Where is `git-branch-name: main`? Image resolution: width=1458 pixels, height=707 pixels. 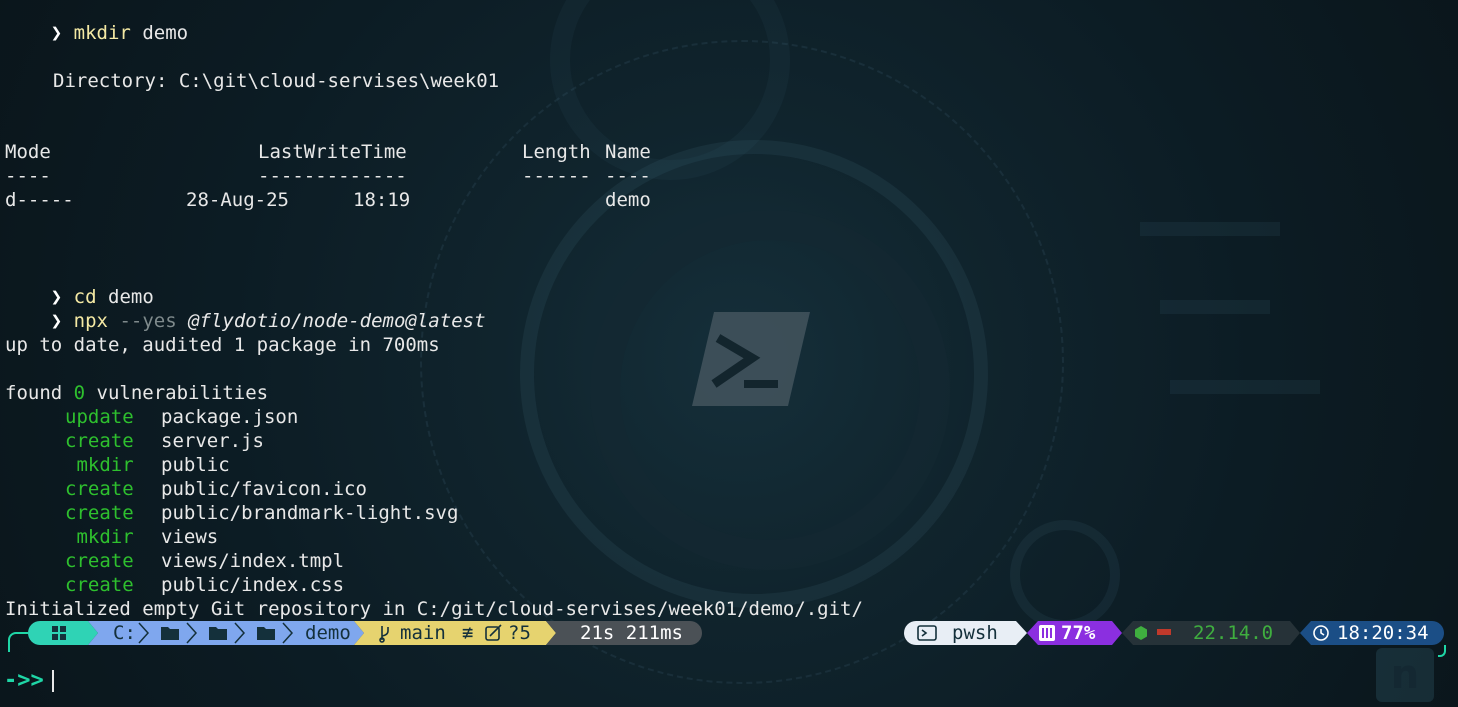 git-branch-name: main is located at coordinates (423, 633).